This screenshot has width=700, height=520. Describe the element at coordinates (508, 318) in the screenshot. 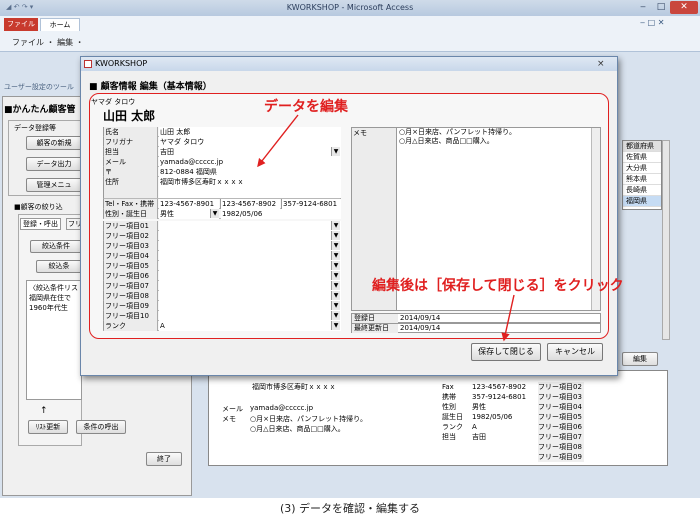

I see `arrow-to-save-button` at that location.